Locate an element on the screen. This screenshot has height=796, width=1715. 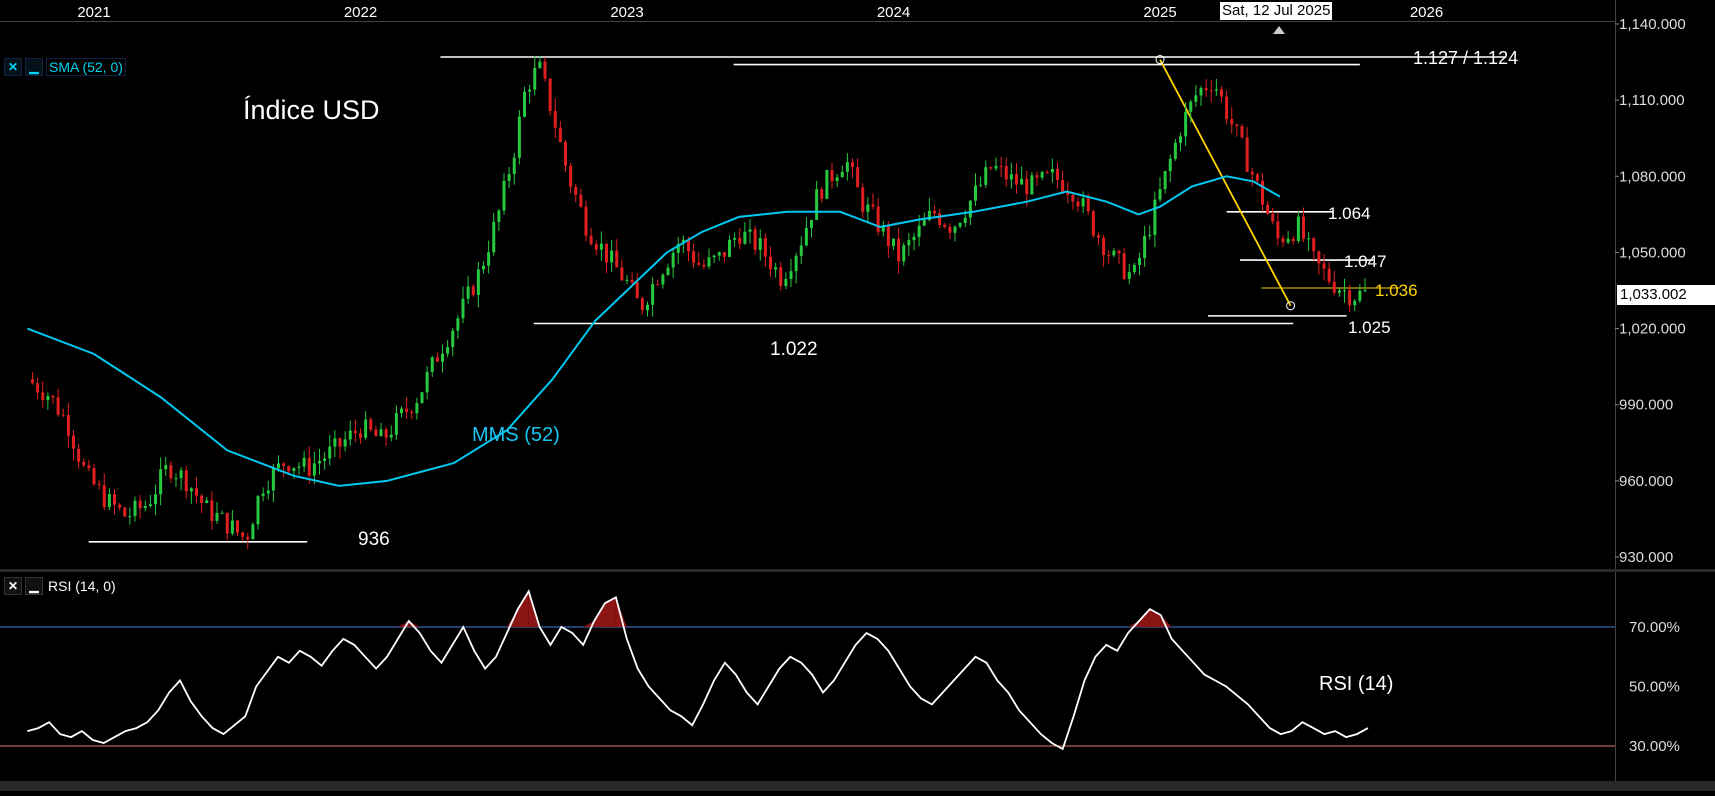
y-tick-label: 960.000 is located at coordinates (1646, 481).